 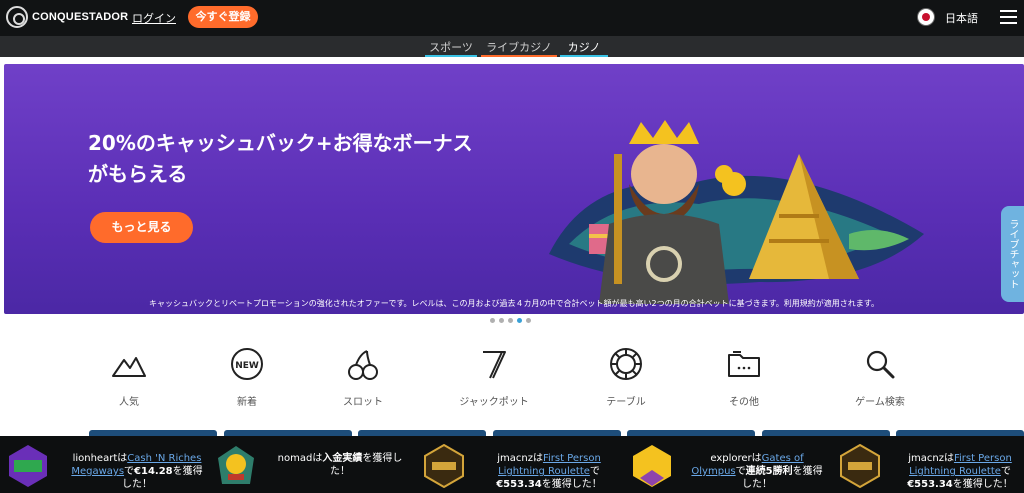 I want to click on conquistador-hero-illustration, so click(x=736, y=212).